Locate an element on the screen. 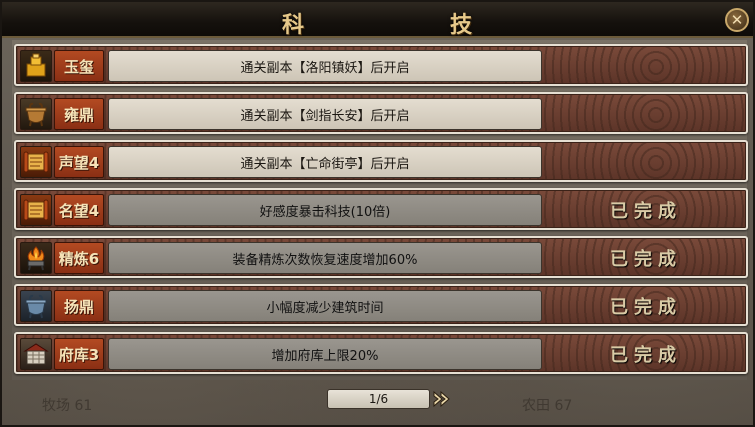 The image size is (755, 427). close-icon: ✕ is located at coordinates (737, 19).